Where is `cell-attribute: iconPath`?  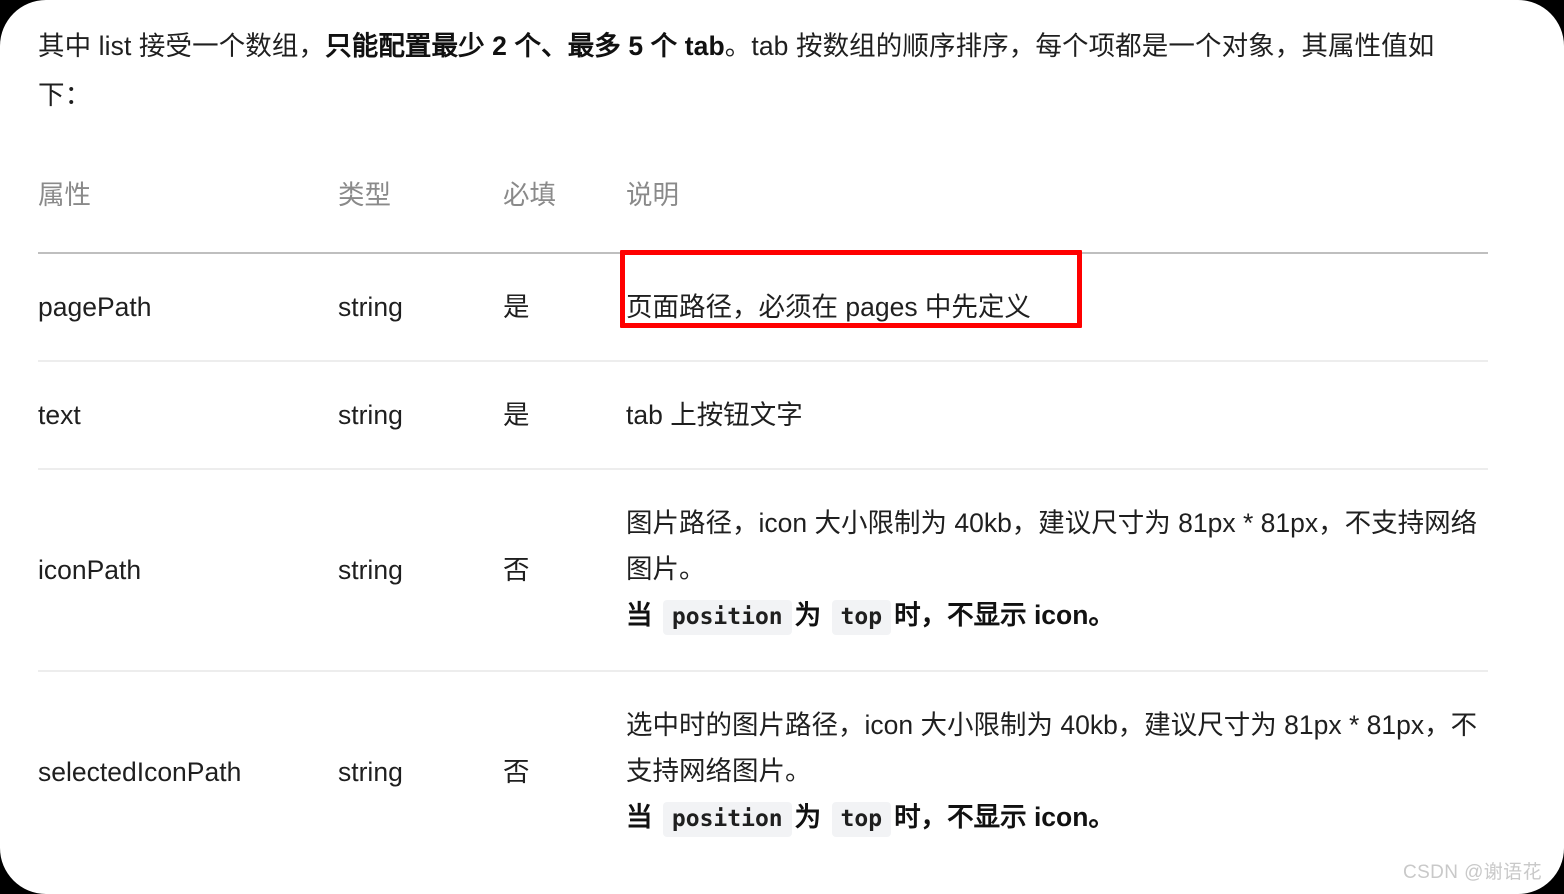
cell-attribute: iconPath is located at coordinates (188, 570).